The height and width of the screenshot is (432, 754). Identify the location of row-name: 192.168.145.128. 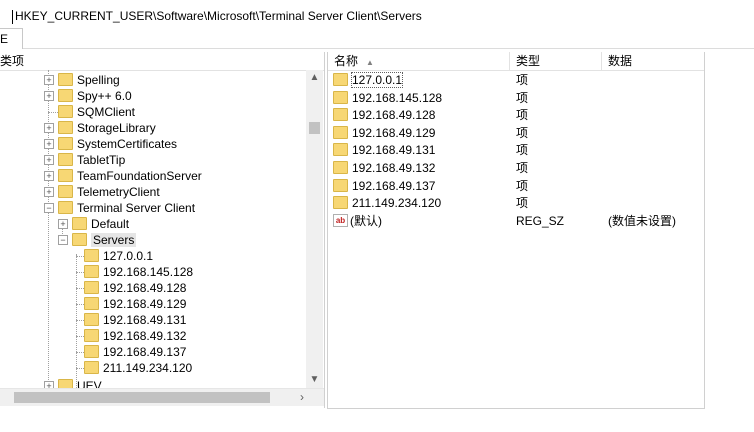
(397, 98).